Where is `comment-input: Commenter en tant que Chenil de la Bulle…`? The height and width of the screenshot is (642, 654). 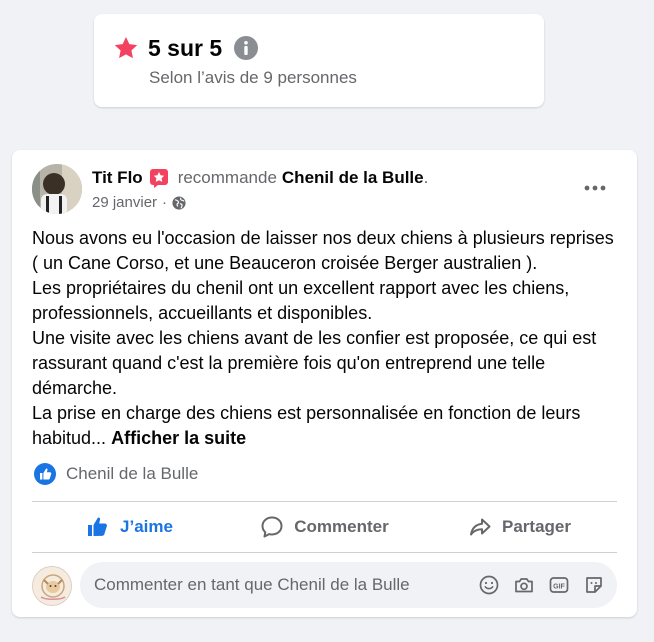
comment-input: Commenter en tant que Chenil de la Bulle… is located at coordinates (348, 585).